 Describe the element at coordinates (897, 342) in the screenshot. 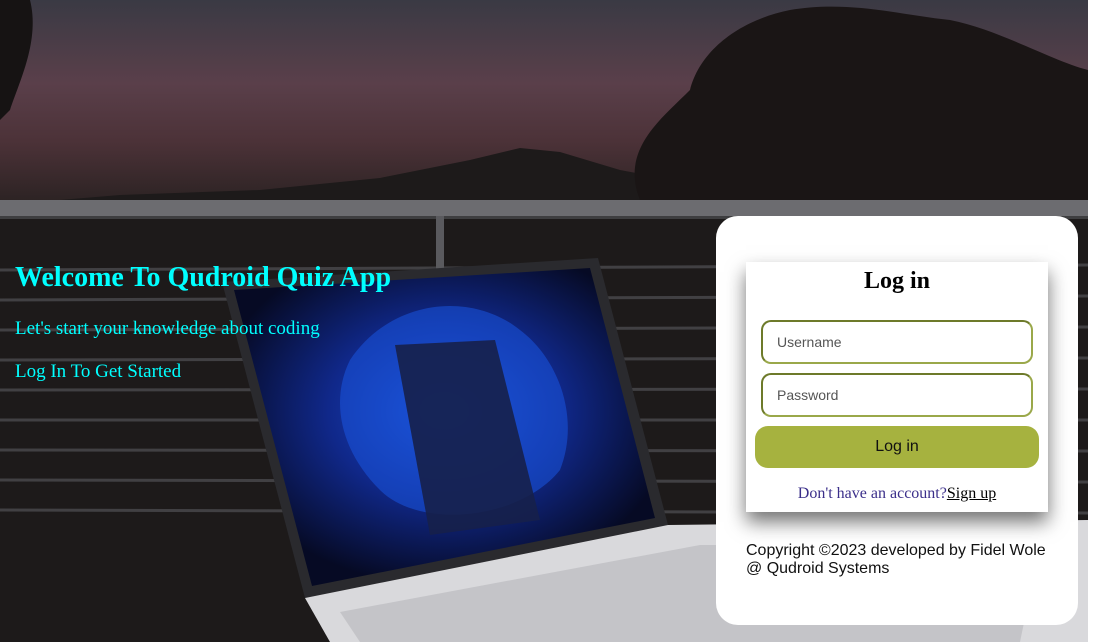

I see `username-input` at that location.